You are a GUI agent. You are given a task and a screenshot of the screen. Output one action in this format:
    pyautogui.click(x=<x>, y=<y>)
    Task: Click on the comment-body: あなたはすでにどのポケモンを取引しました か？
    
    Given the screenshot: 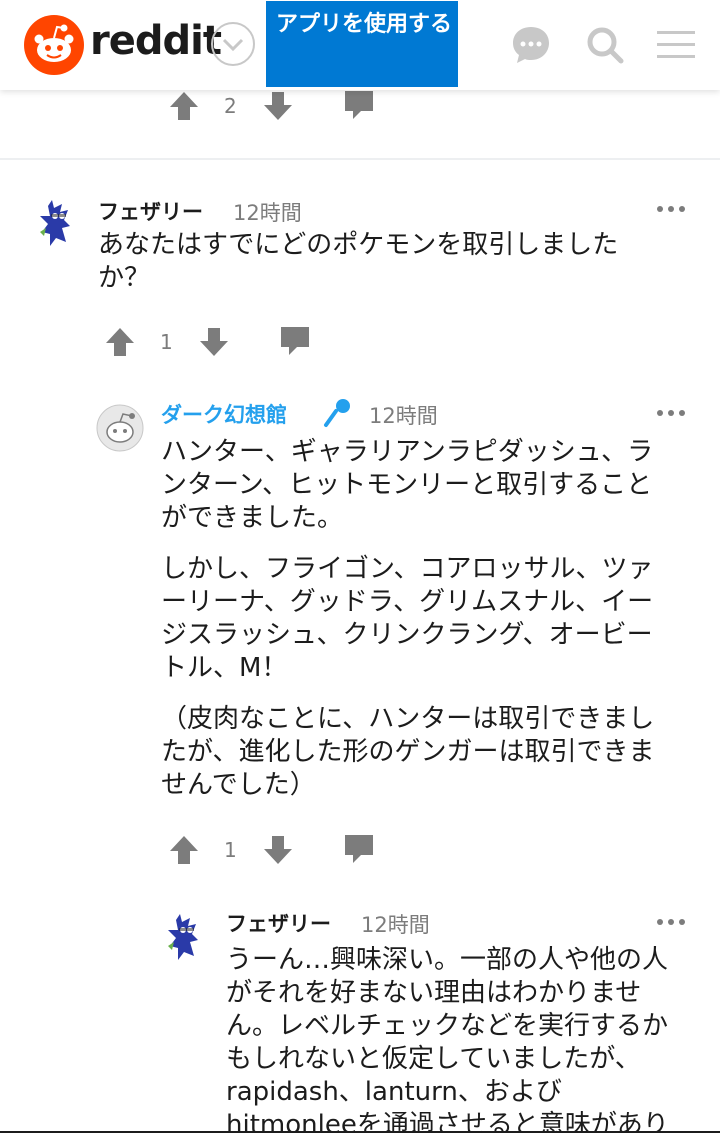 What is the action you would take?
    pyautogui.click(x=398, y=262)
    